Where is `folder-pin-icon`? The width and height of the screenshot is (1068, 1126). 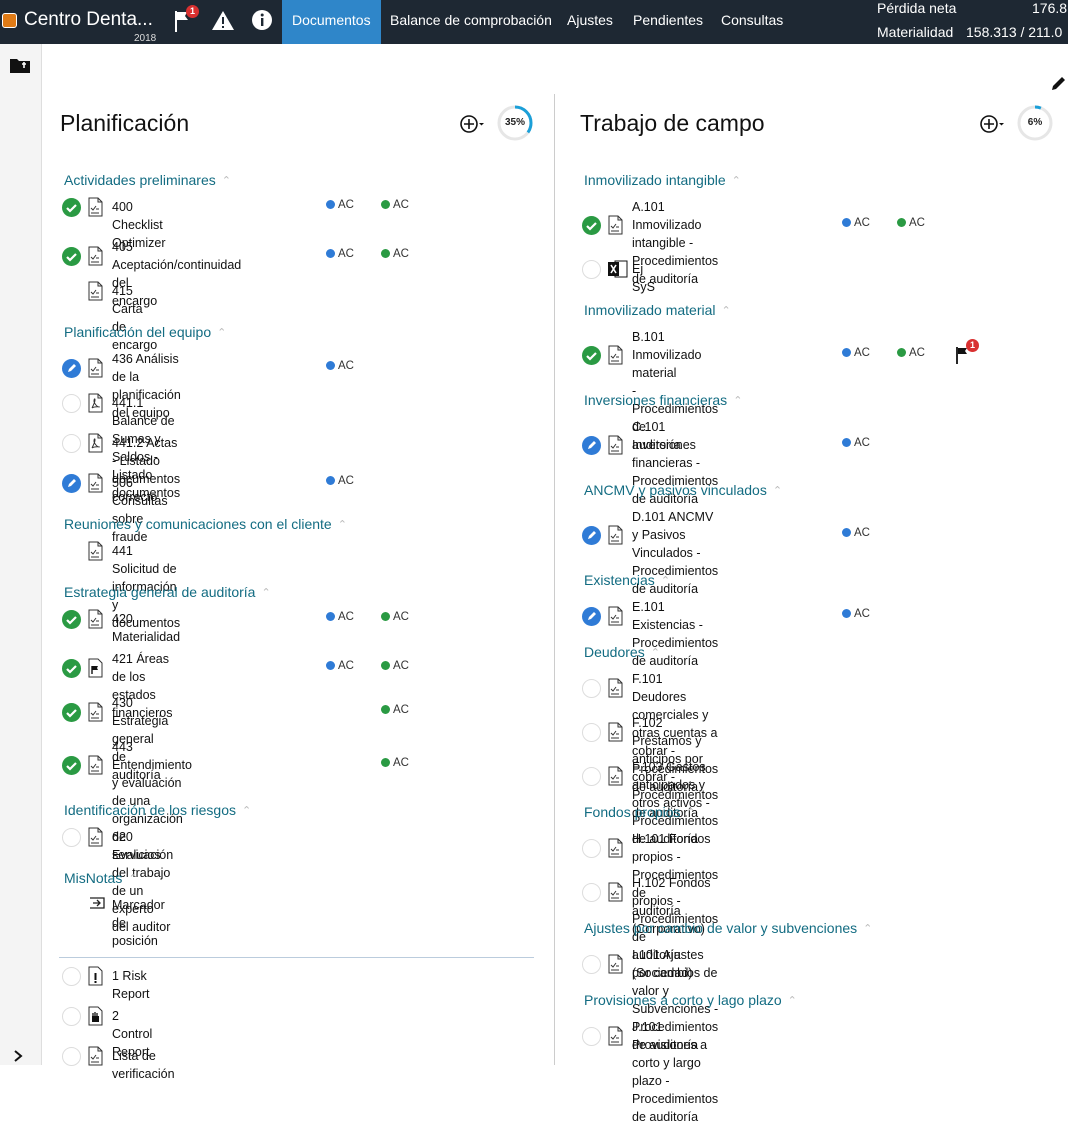
folder-pin-icon is located at coordinates (20, 67).